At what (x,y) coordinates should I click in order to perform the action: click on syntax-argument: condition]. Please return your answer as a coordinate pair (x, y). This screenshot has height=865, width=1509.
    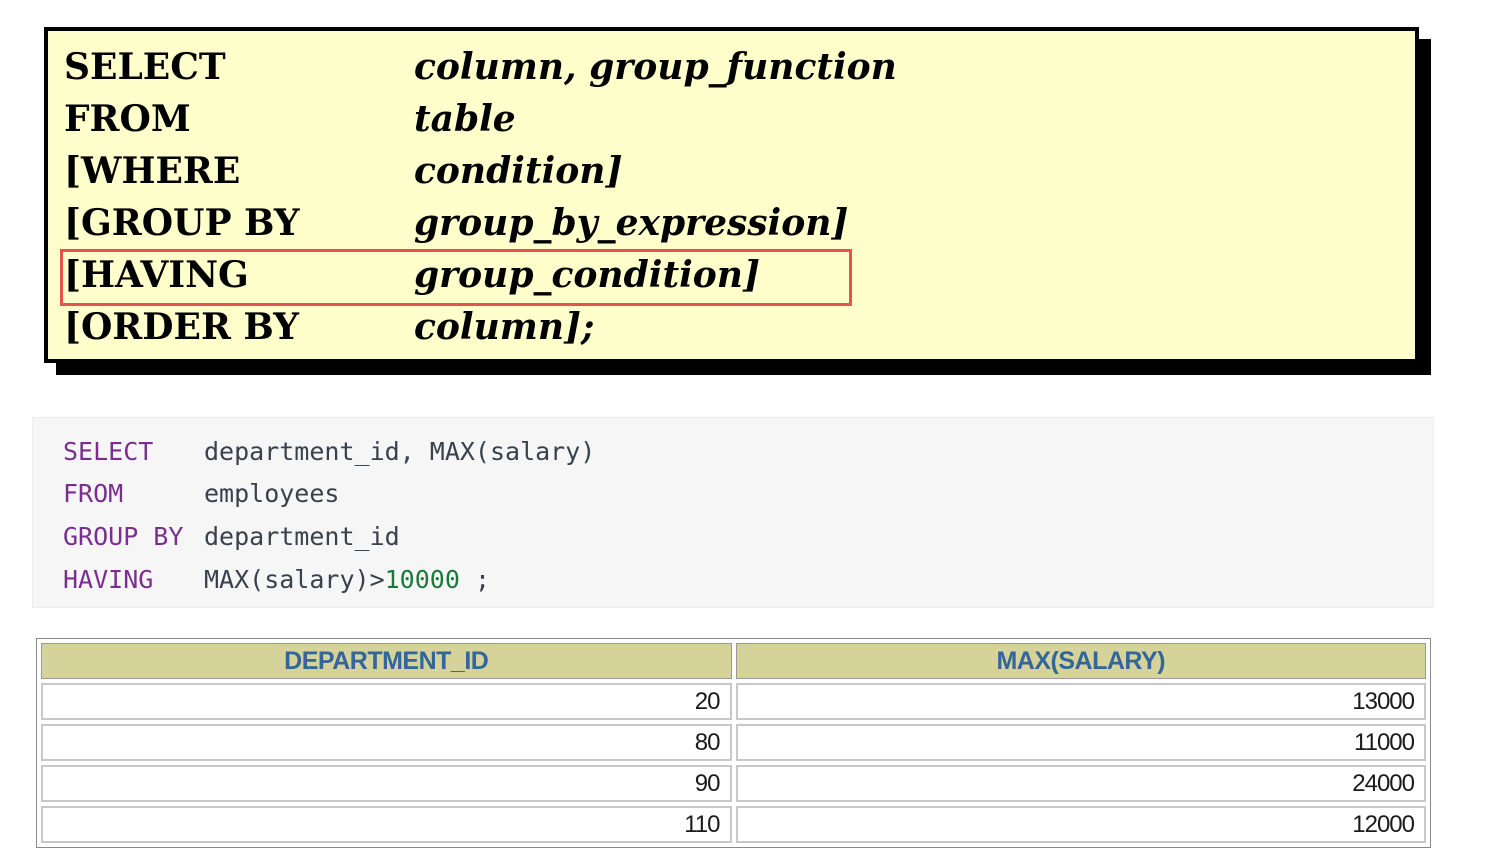
    Looking at the image, I should click on (518, 171).